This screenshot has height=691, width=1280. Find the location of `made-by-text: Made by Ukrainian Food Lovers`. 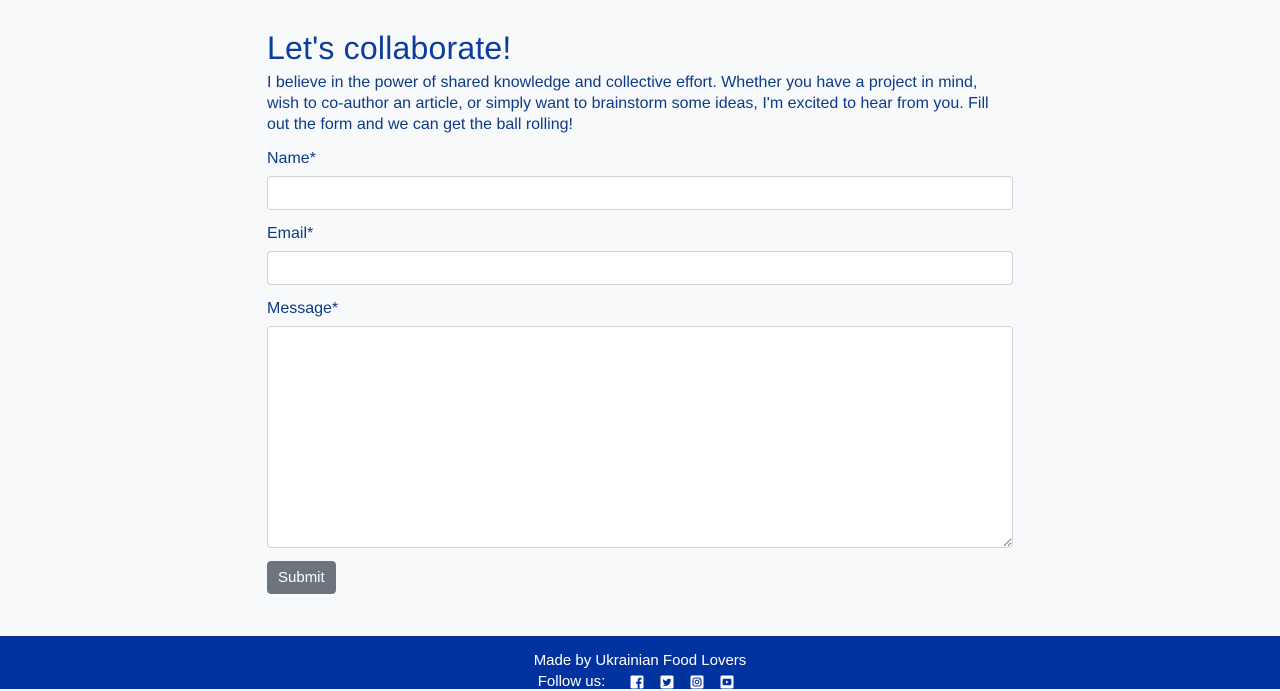

made-by-text: Made by Ukrainian Food Lovers is located at coordinates (640, 660).